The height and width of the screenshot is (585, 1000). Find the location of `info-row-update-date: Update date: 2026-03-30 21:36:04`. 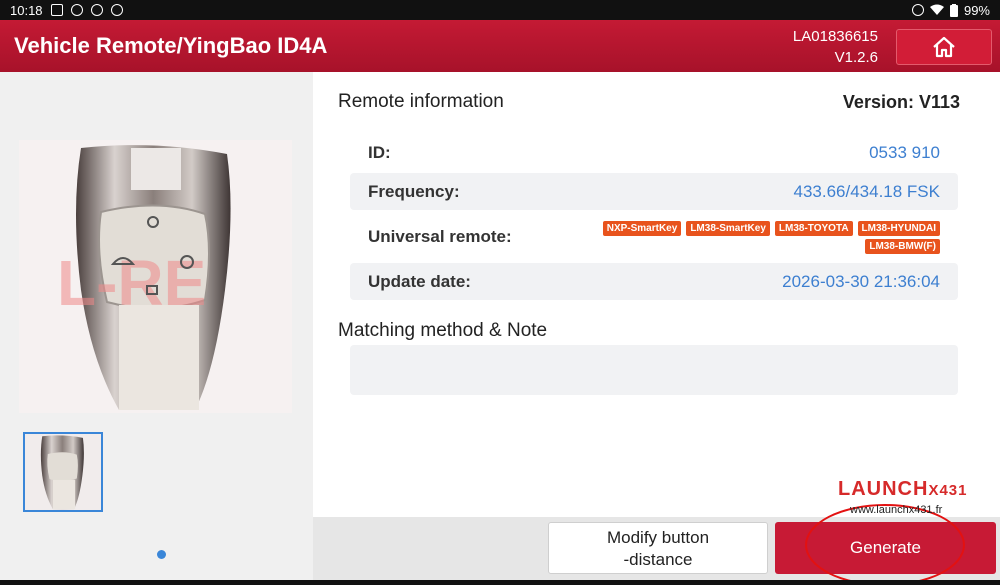

info-row-update-date: Update date: 2026-03-30 21:36:04 is located at coordinates (654, 281).